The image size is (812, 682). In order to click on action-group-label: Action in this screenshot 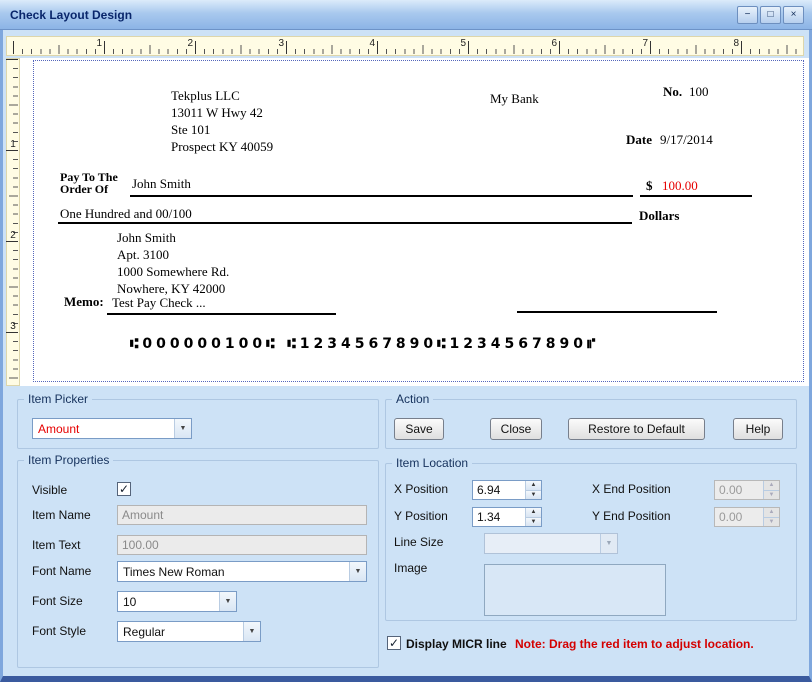, I will do `click(413, 399)`.